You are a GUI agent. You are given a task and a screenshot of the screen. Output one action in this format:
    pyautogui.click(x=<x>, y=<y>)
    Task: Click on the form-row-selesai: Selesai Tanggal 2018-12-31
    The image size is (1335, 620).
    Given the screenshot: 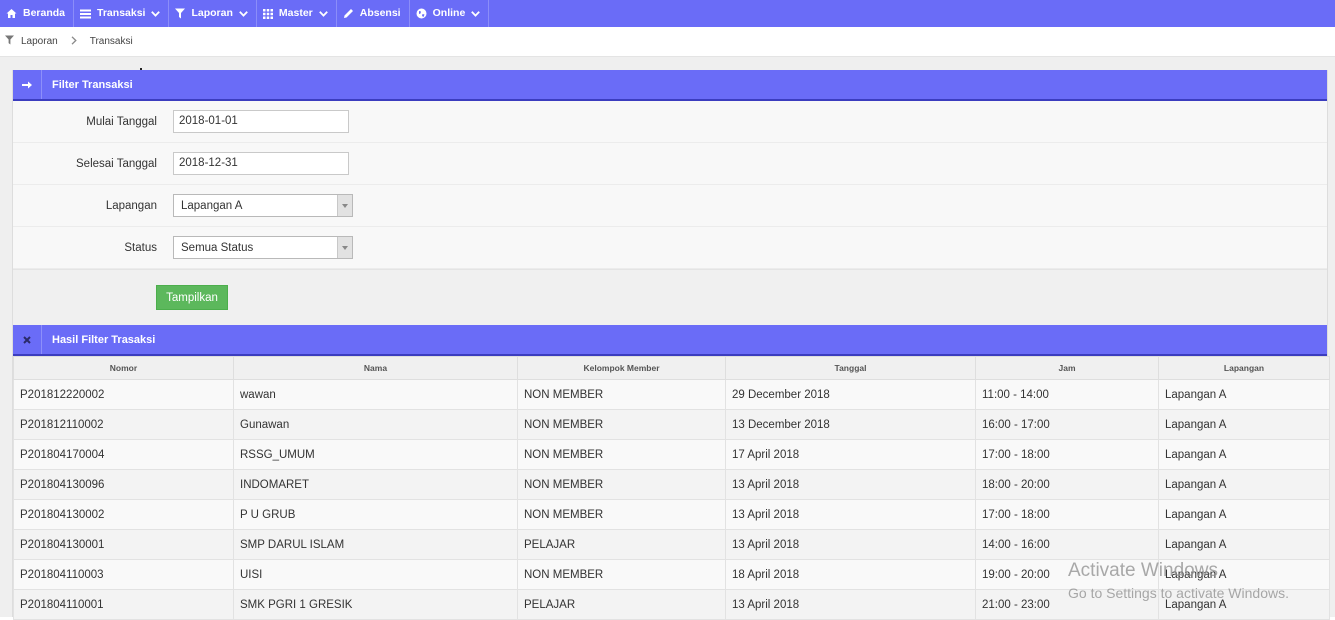 What is the action you would take?
    pyautogui.click(x=670, y=164)
    